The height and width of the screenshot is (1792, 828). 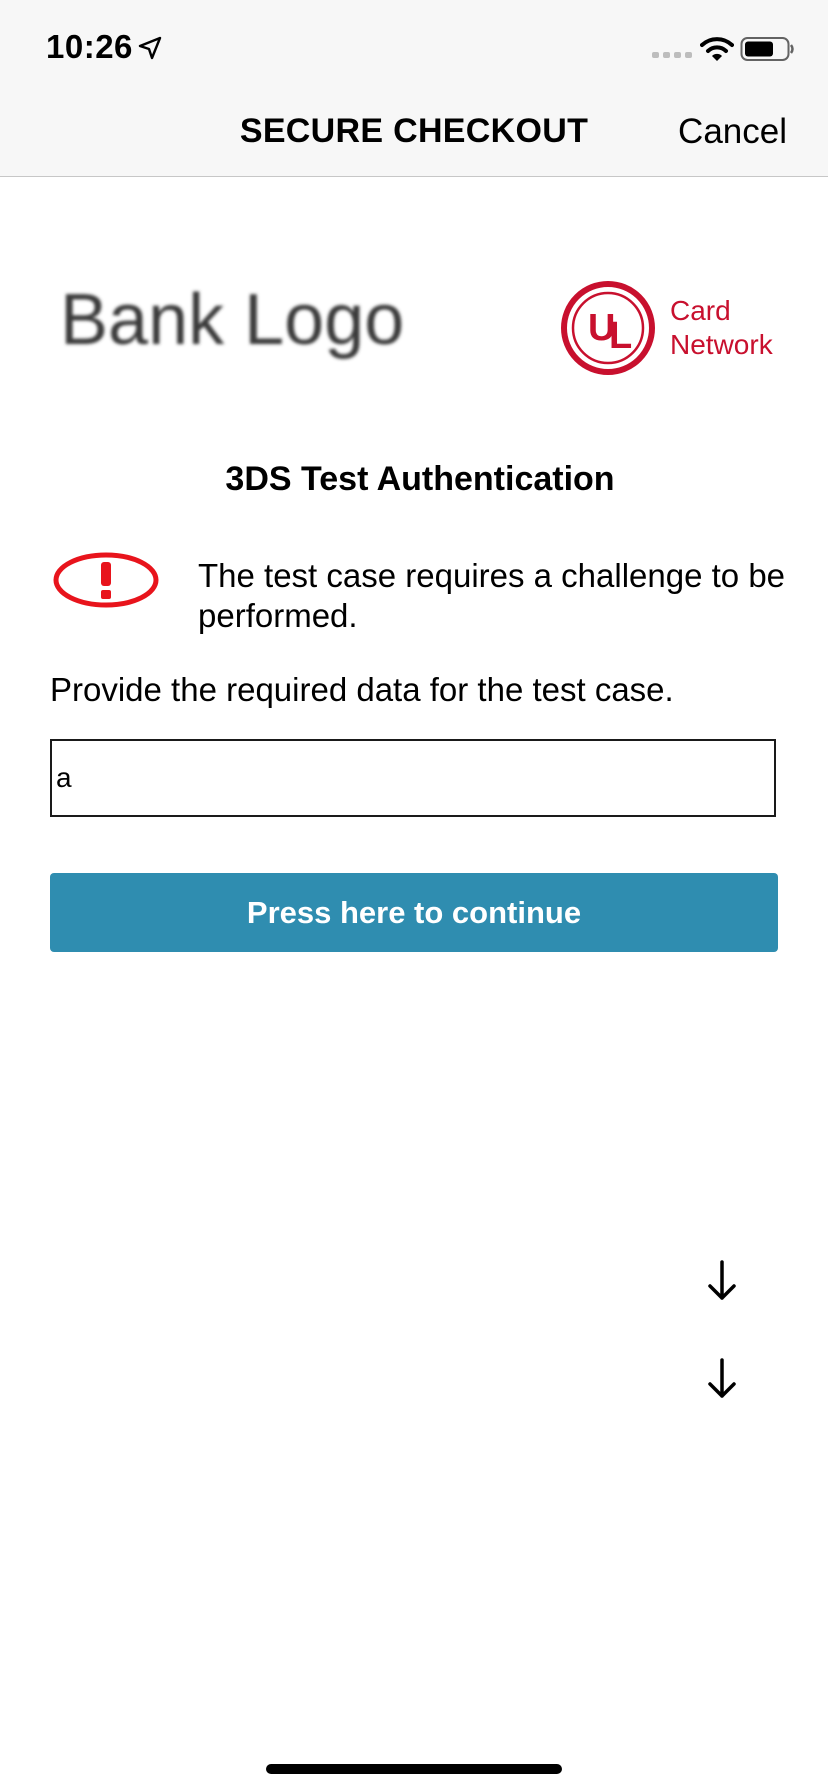 I want to click on challenge-data-input, so click(x=413, y=778).